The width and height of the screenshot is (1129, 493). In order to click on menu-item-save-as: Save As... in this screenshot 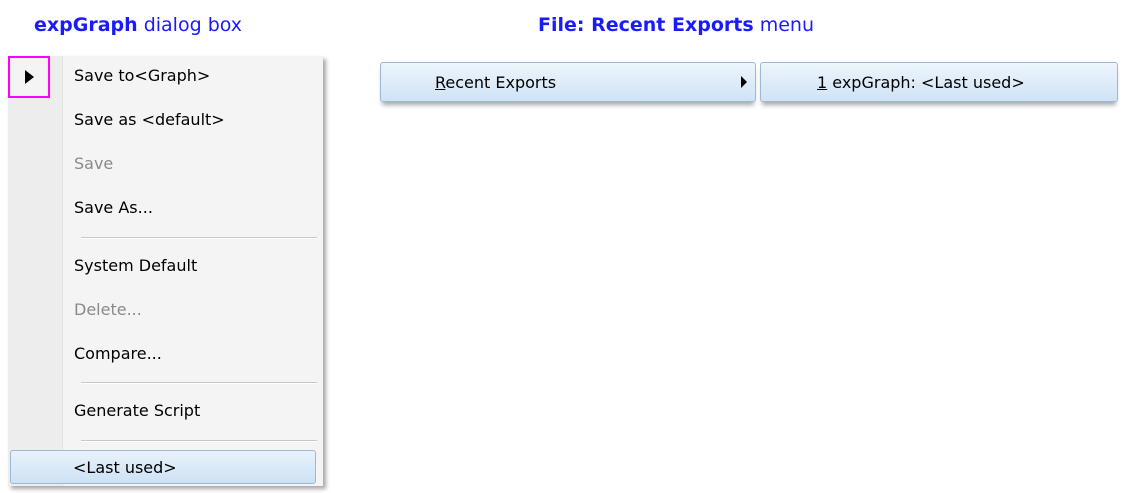, I will do `click(113, 207)`.